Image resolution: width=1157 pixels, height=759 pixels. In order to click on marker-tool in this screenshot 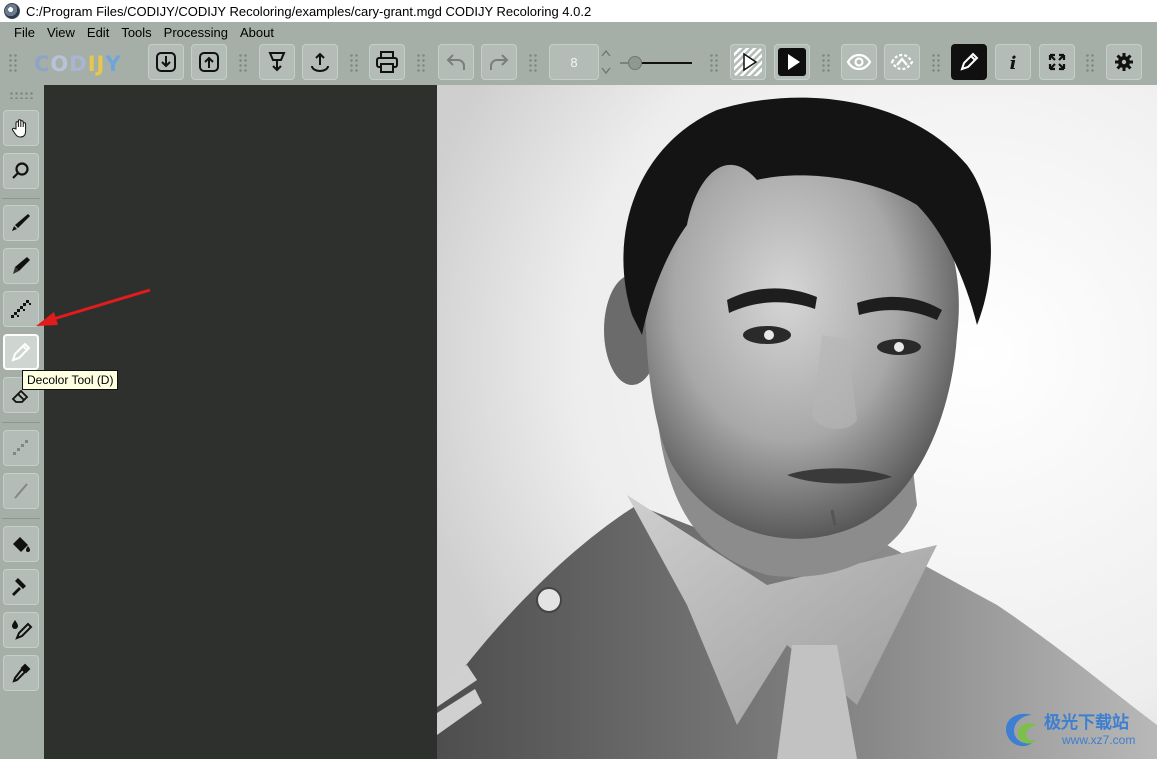, I will do `click(21, 266)`.